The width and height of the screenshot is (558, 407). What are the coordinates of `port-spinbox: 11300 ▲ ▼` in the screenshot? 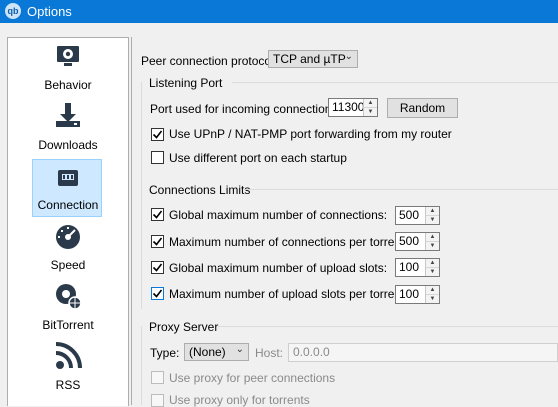 It's located at (353, 107).